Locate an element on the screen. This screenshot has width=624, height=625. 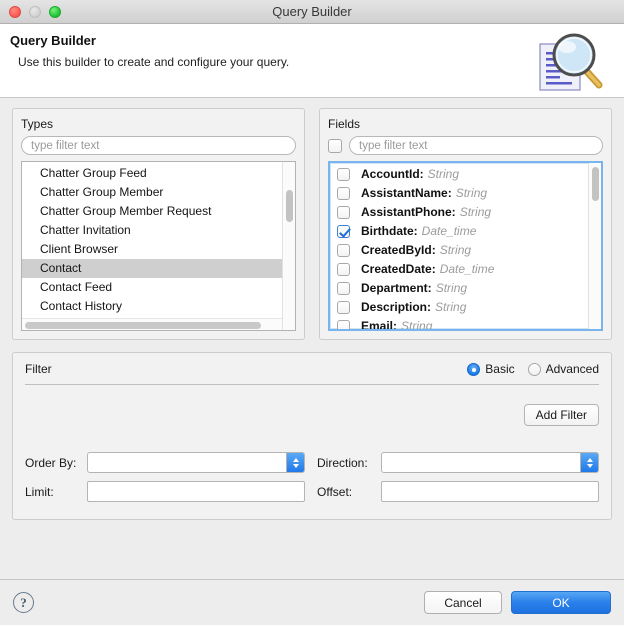
fields-filter-row is located at coordinates (465, 145).